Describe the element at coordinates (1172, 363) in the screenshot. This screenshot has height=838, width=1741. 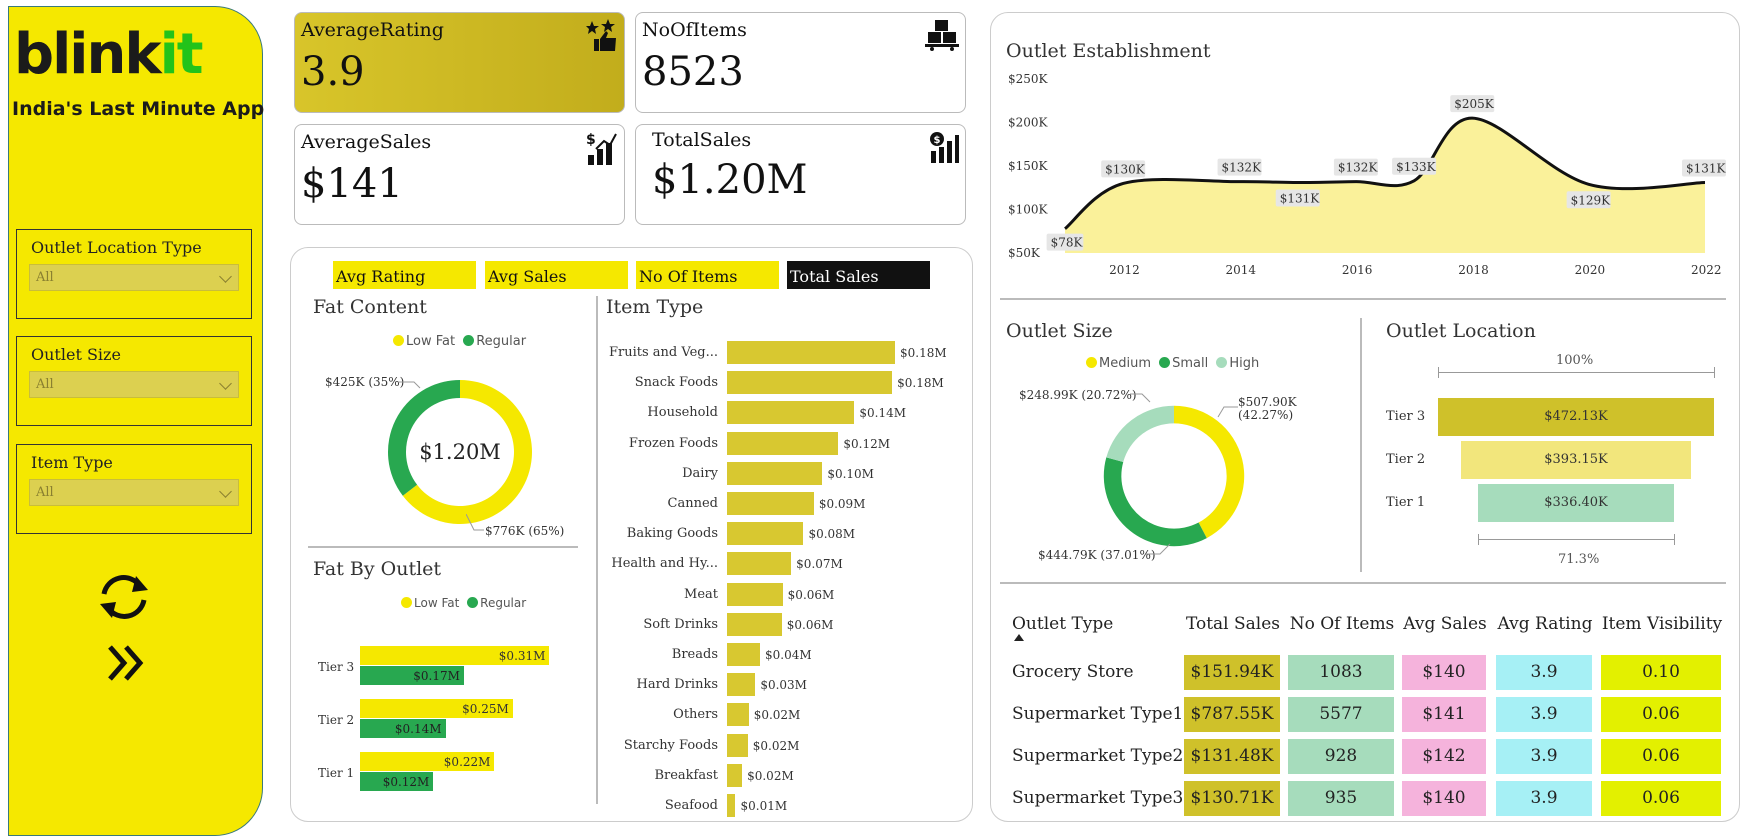
I see `outlet-size-legend: Medium Small High` at that location.